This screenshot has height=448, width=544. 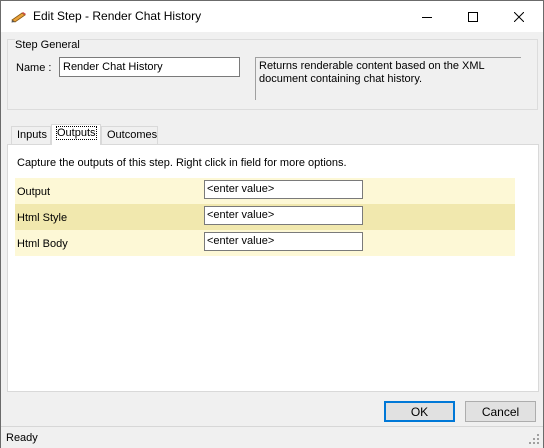 What do you see at coordinates (18, 17) in the screenshot?
I see `pencil-icon` at bounding box center [18, 17].